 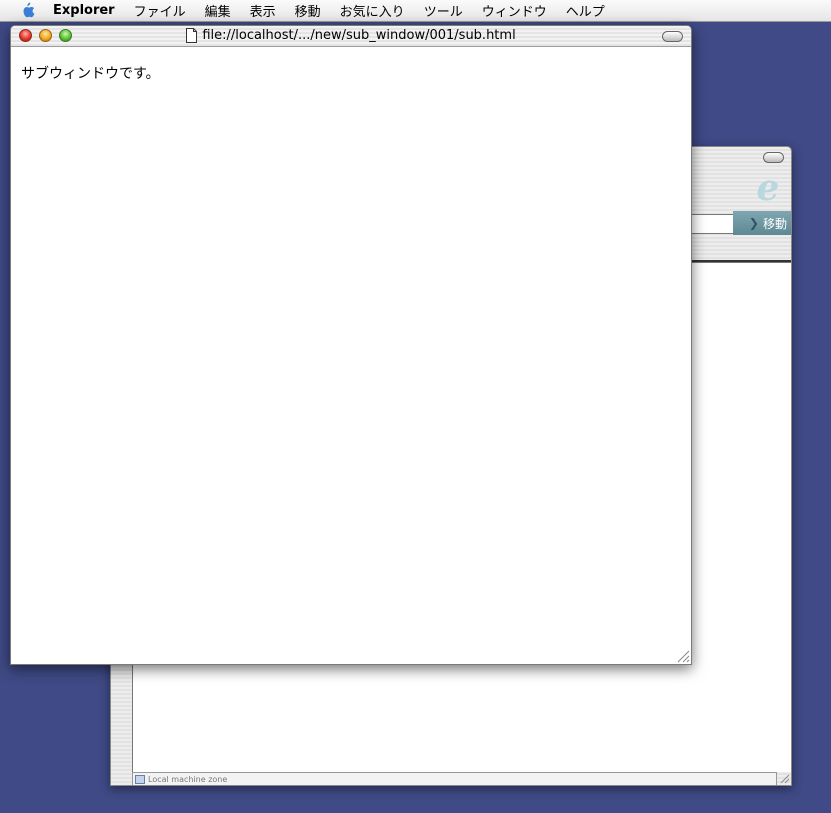 What do you see at coordinates (263, 10) in the screenshot?
I see `menu-view: 表示` at bounding box center [263, 10].